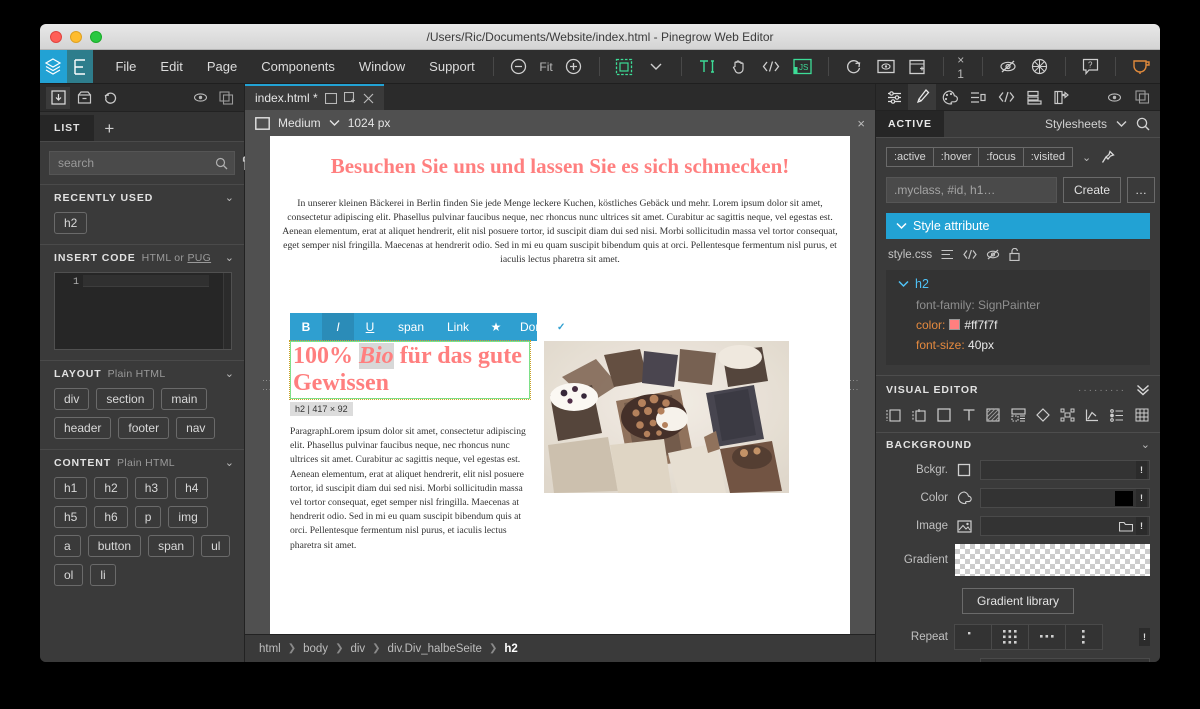 Image resolution: width=1200 pixels, height=709 pixels. Describe the element at coordinates (510, 649) in the screenshot. I see `breadcrumb-item-h2: h2` at that location.